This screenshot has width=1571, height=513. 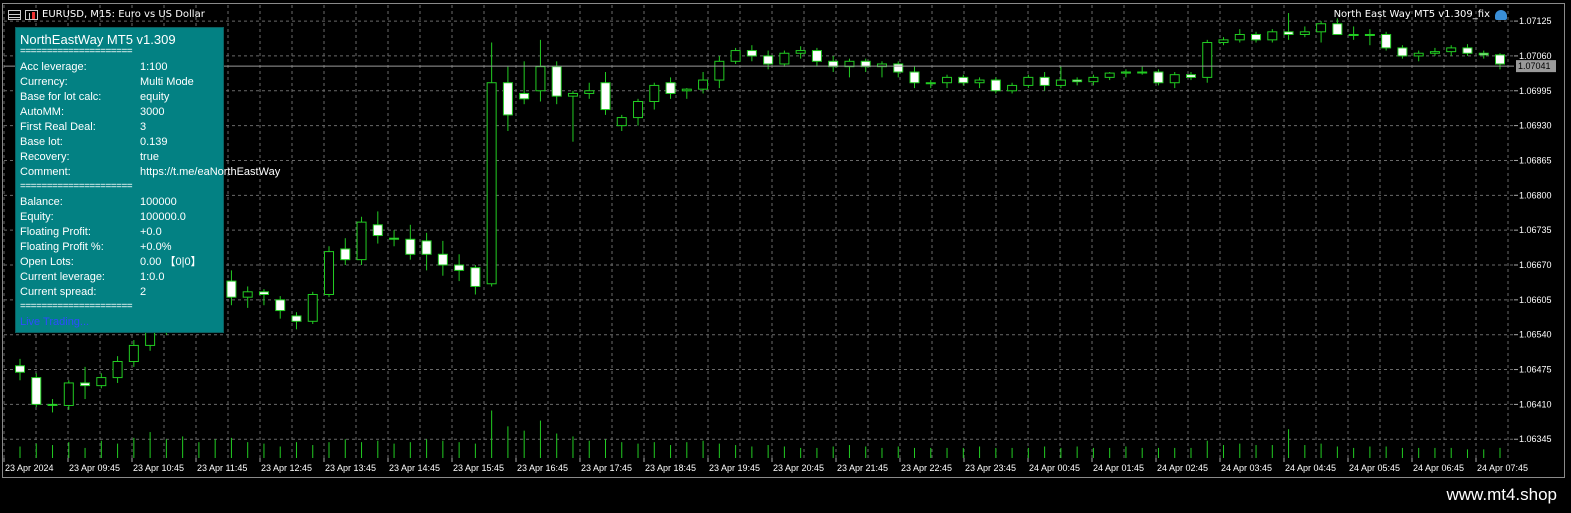 What do you see at coordinates (62, 247) in the screenshot?
I see `panel-row-label: Floating Profit %:` at bounding box center [62, 247].